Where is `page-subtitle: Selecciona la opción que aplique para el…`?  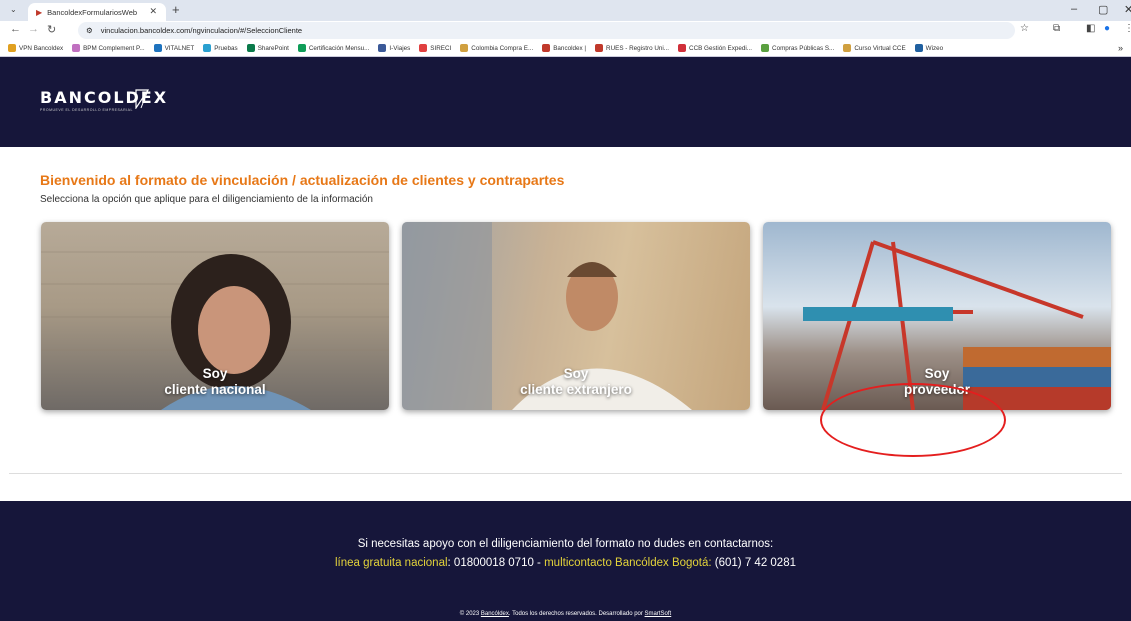
page-subtitle: Selecciona la opción que aplique para el… is located at coordinates (206, 199).